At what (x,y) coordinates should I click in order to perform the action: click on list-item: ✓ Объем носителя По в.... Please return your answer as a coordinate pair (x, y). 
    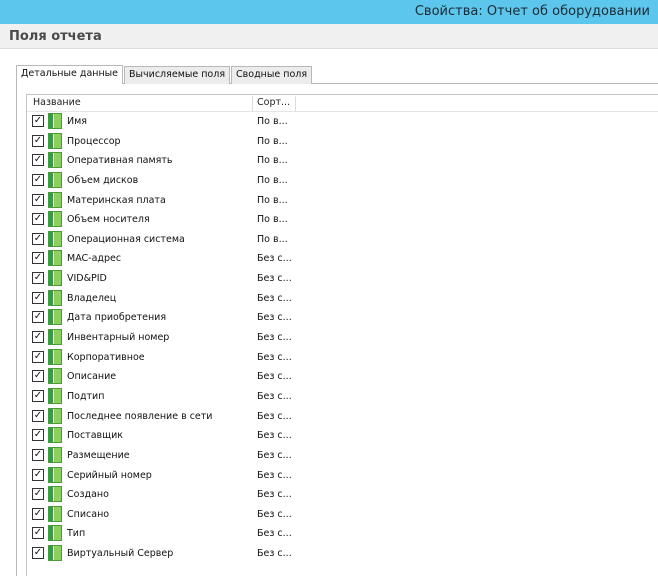
    Looking at the image, I should click on (342, 220).